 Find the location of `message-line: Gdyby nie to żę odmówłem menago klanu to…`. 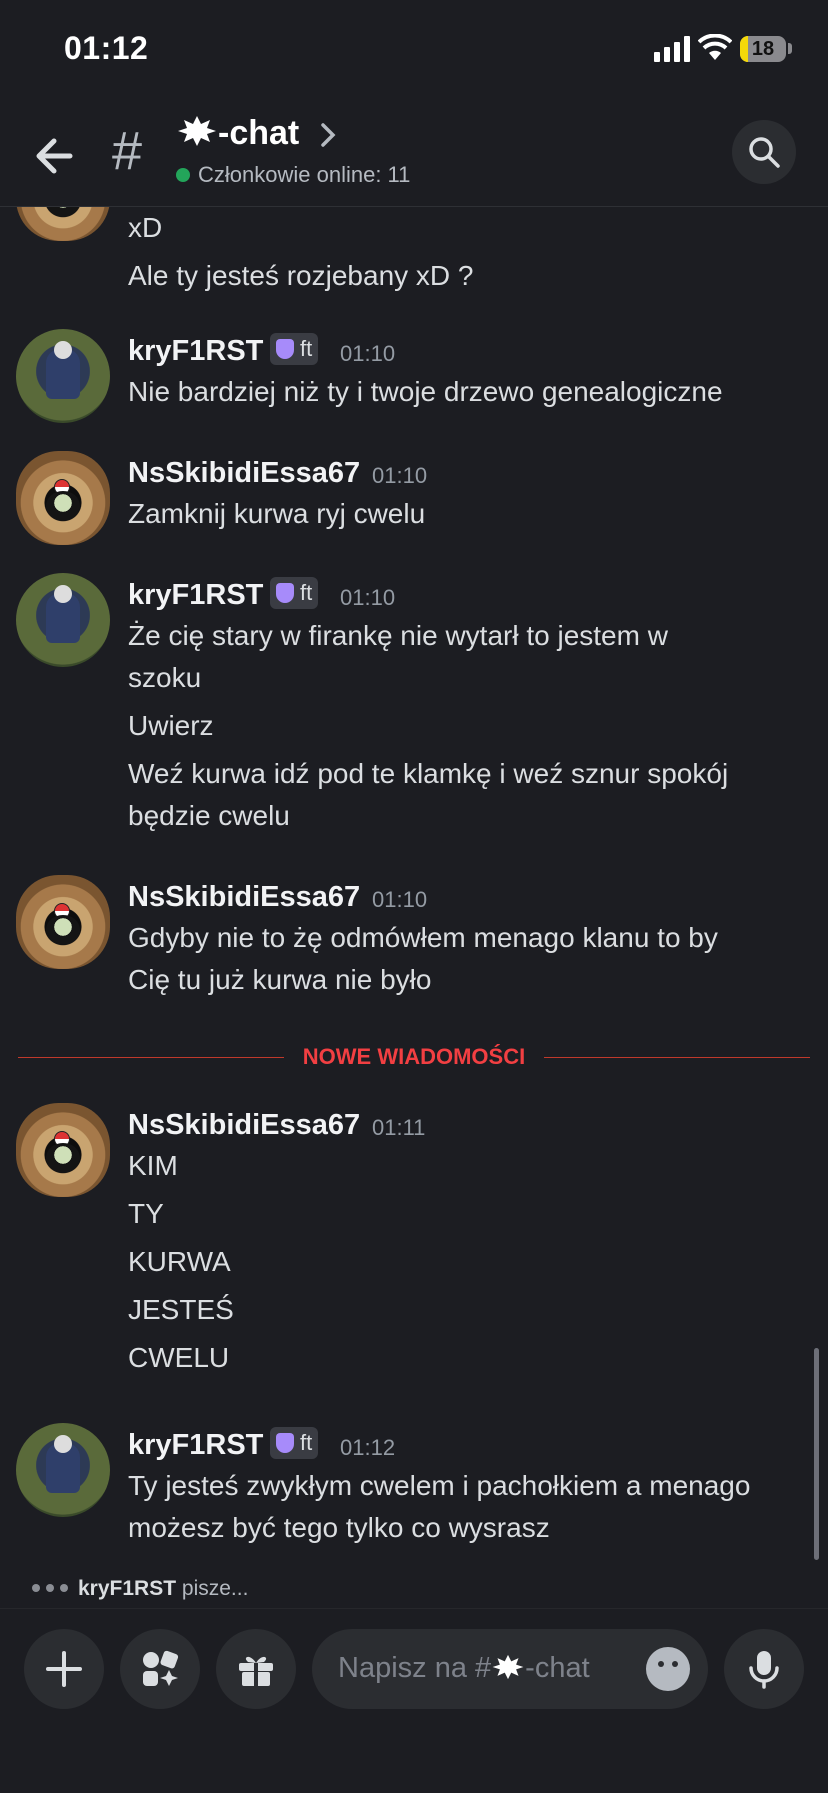

message-line: Gdyby nie to żę odmówłem menago klanu to… is located at coordinates (423, 937).